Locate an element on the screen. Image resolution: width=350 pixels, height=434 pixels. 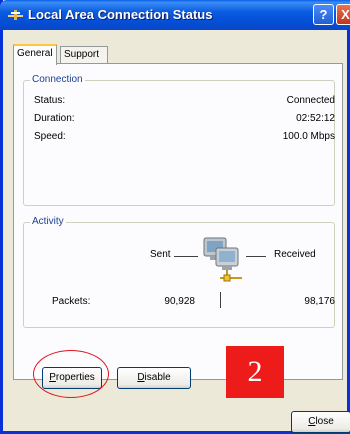
duration-value: 02:52:12 is located at coordinates (315, 118).